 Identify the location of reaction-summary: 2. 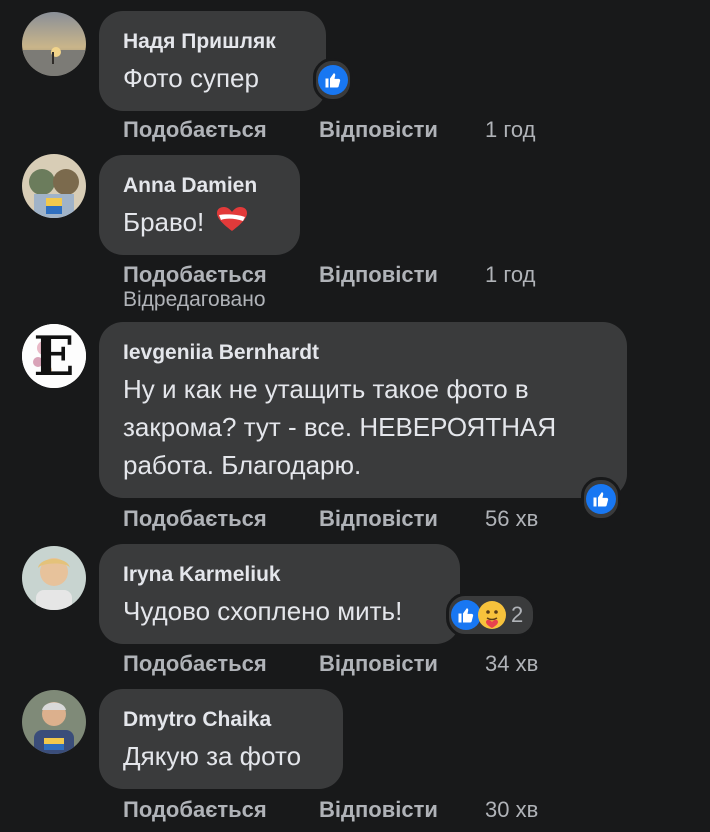
(491, 615).